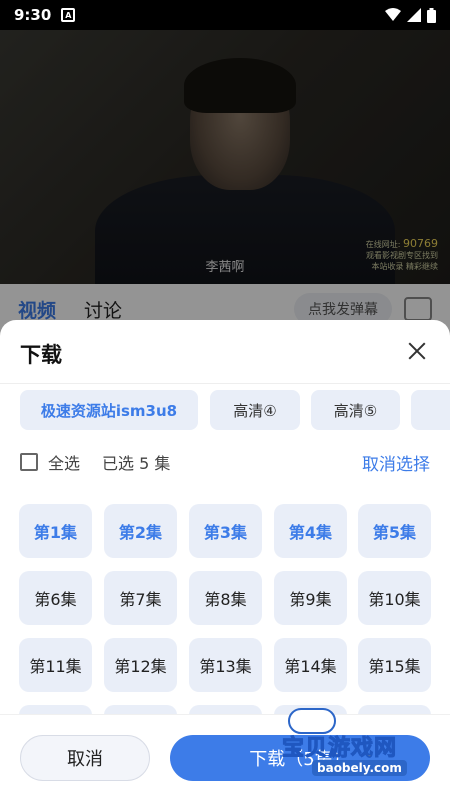  I want to click on episode-item: 第6集, so click(55, 598).